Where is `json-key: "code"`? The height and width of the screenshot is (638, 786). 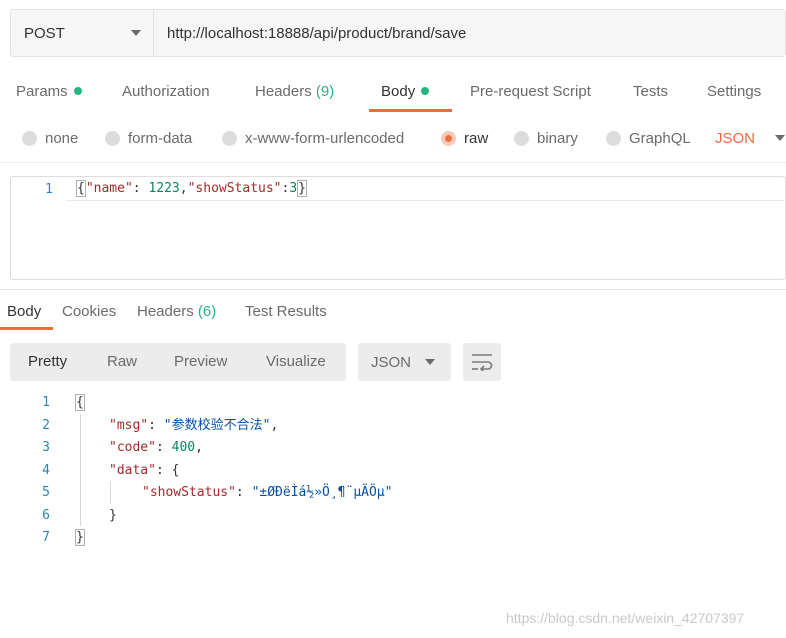 json-key: "code" is located at coordinates (132, 447).